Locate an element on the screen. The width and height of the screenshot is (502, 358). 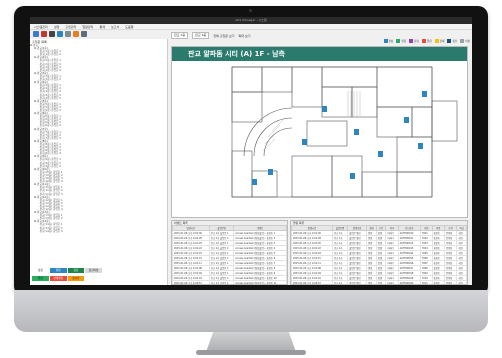
monitor-stand is located at coordinates (251, 342).